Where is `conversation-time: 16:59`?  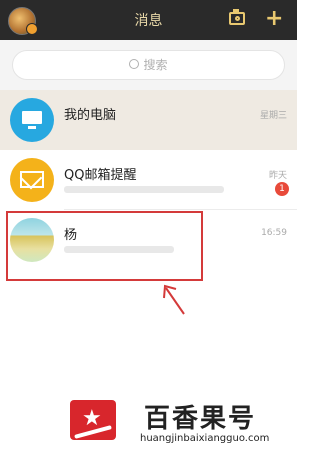 conversation-time: 16:59 is located at coordinates (274, 233).